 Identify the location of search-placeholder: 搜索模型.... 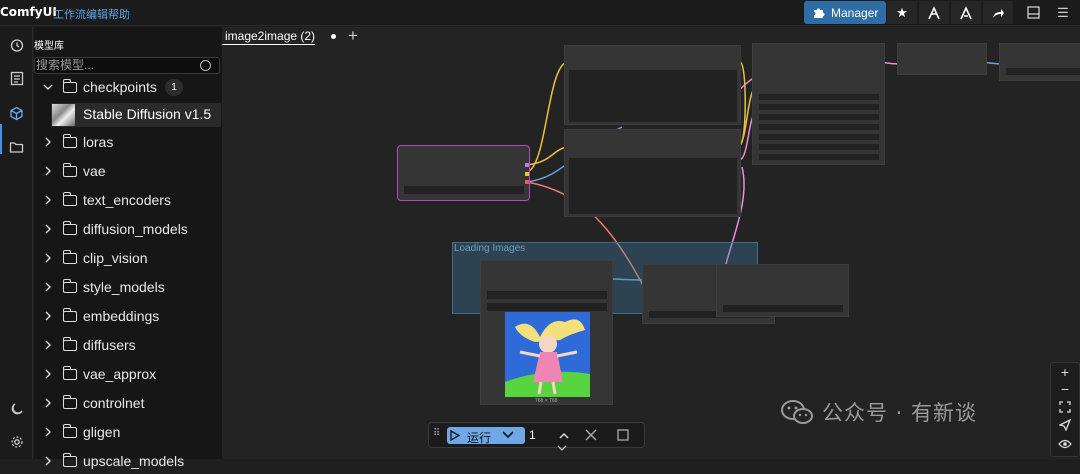
(65, 65).